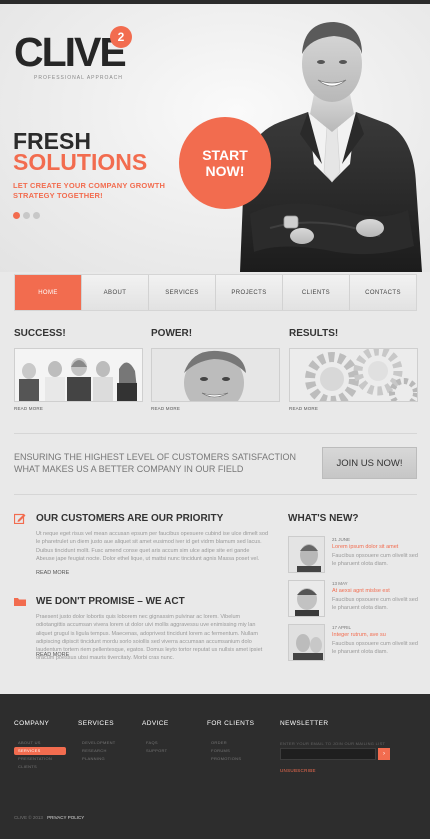  I want to click on news-headline: Integer rutrum, ave su, so click(359, 635).